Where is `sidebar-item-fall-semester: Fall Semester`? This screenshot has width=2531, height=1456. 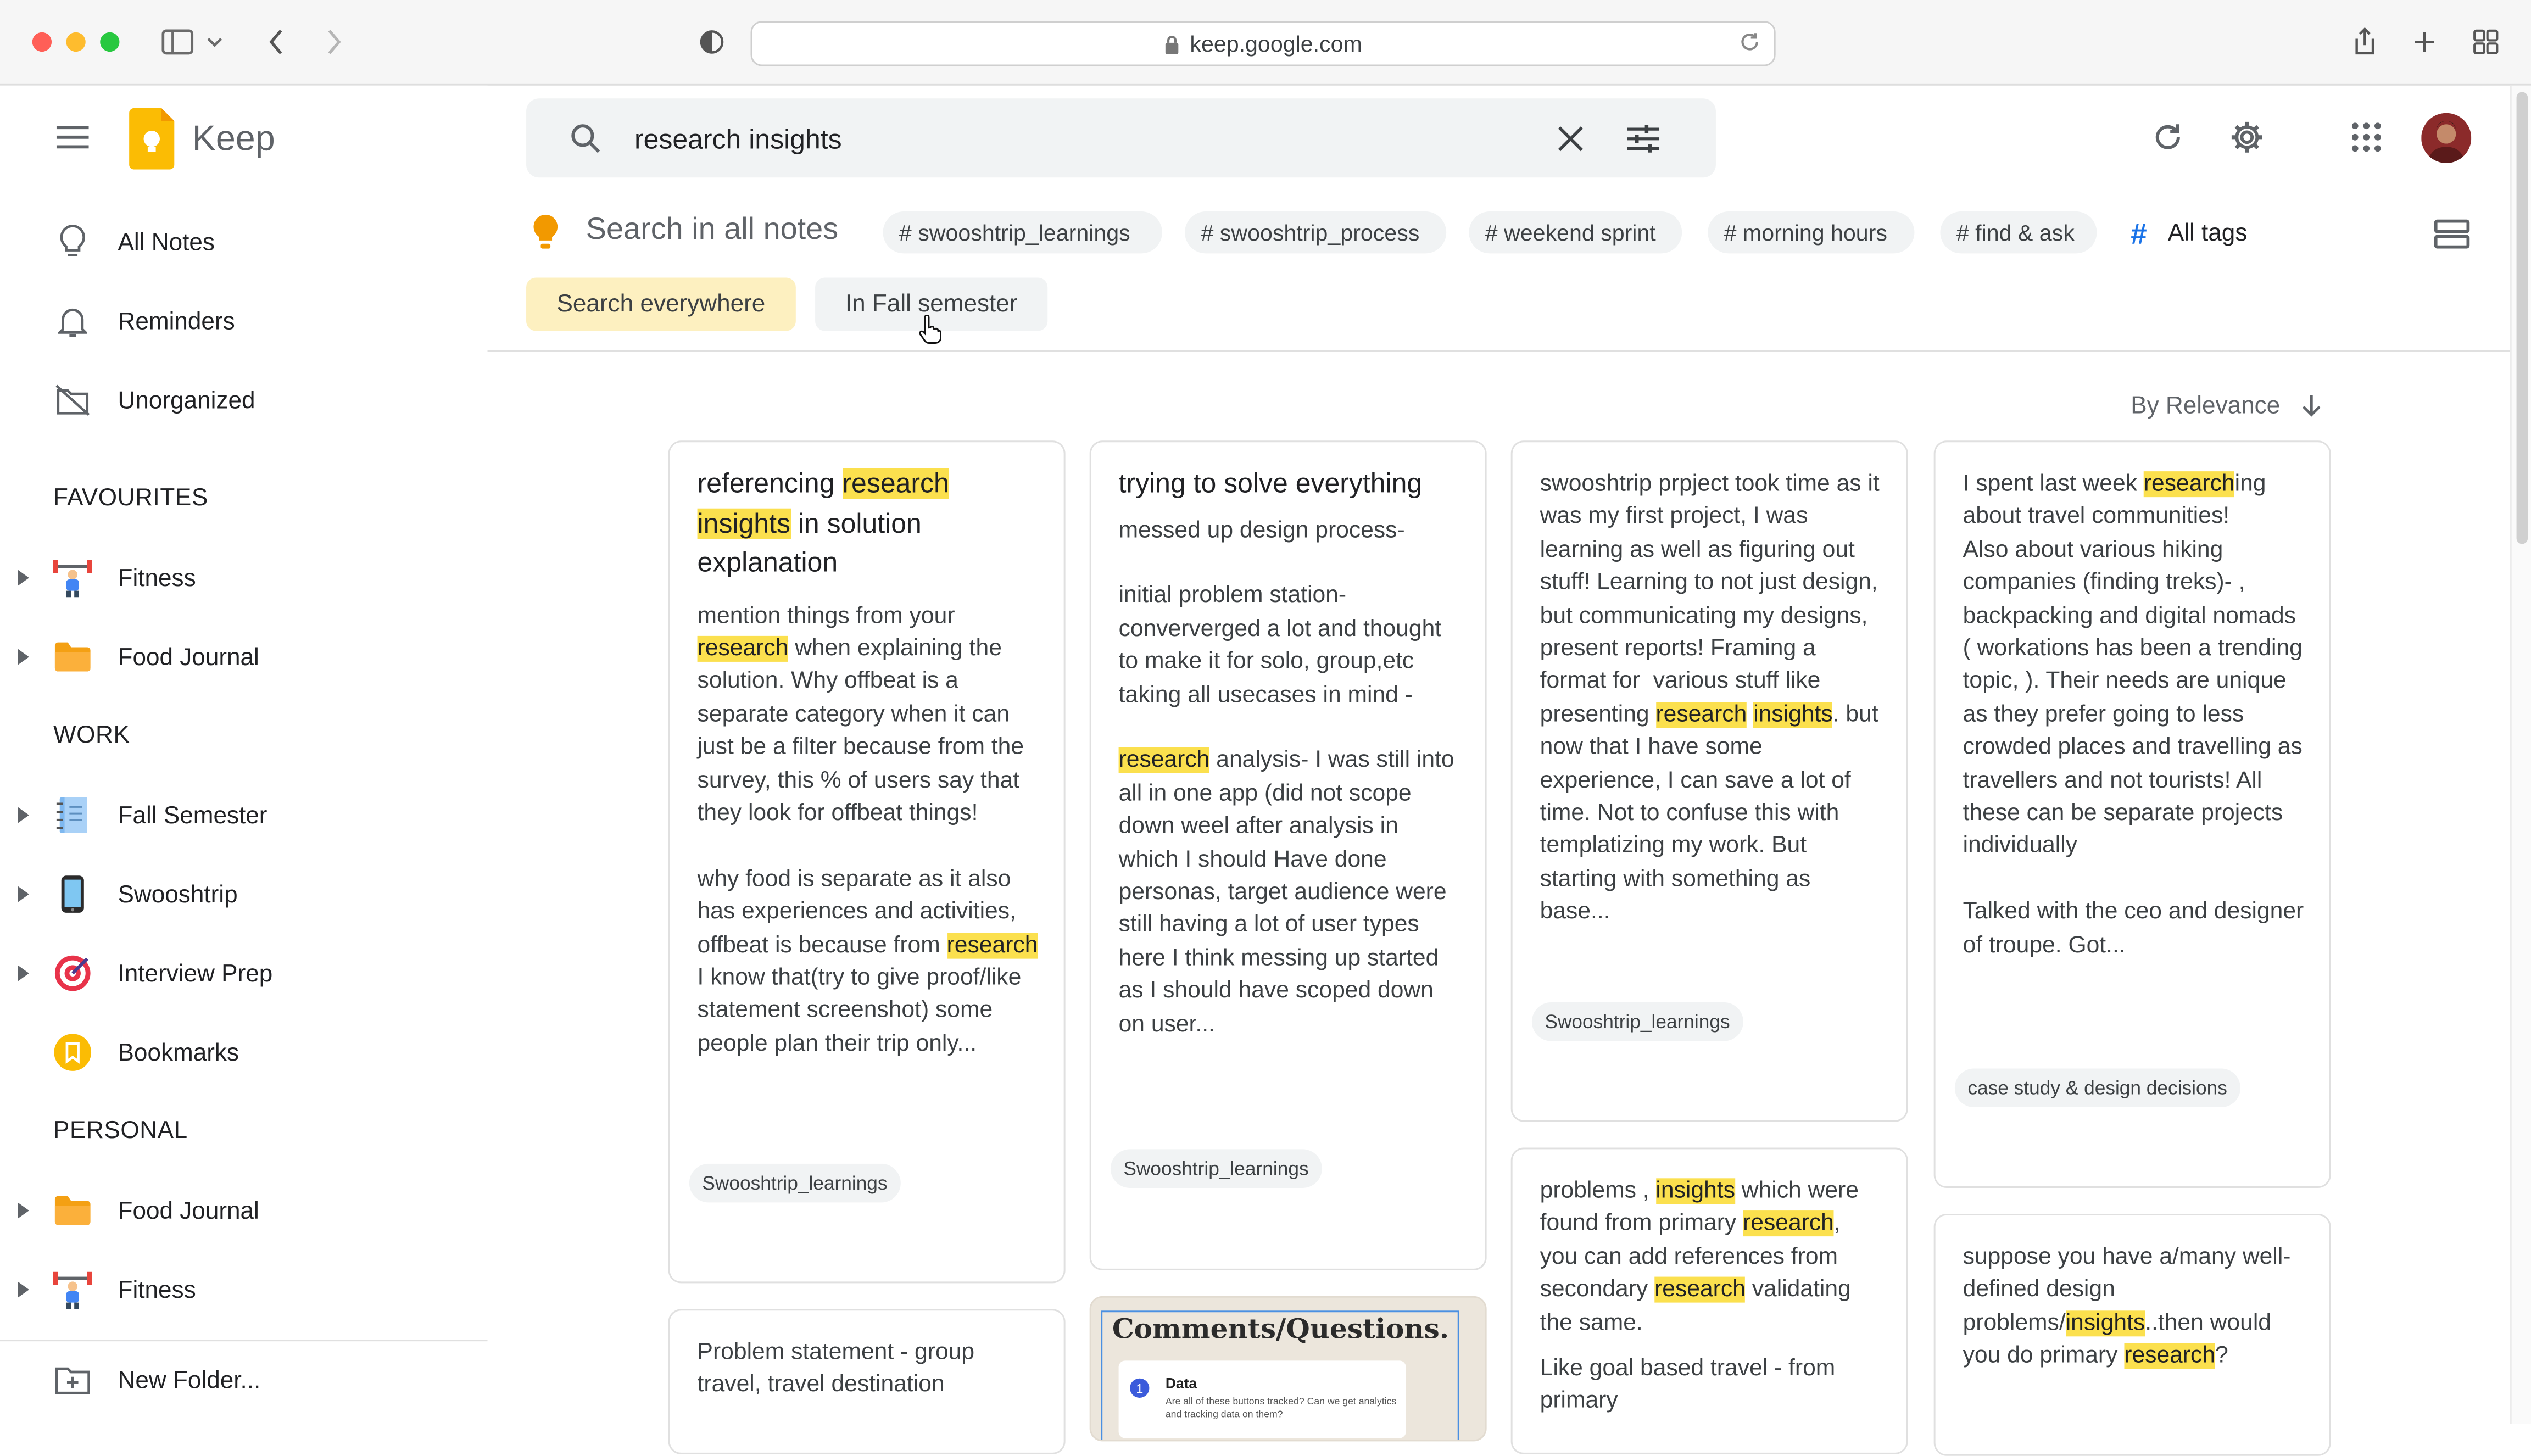 sidebar-item-fall-semester: Fall Semester is located at coordinates (244, 815).